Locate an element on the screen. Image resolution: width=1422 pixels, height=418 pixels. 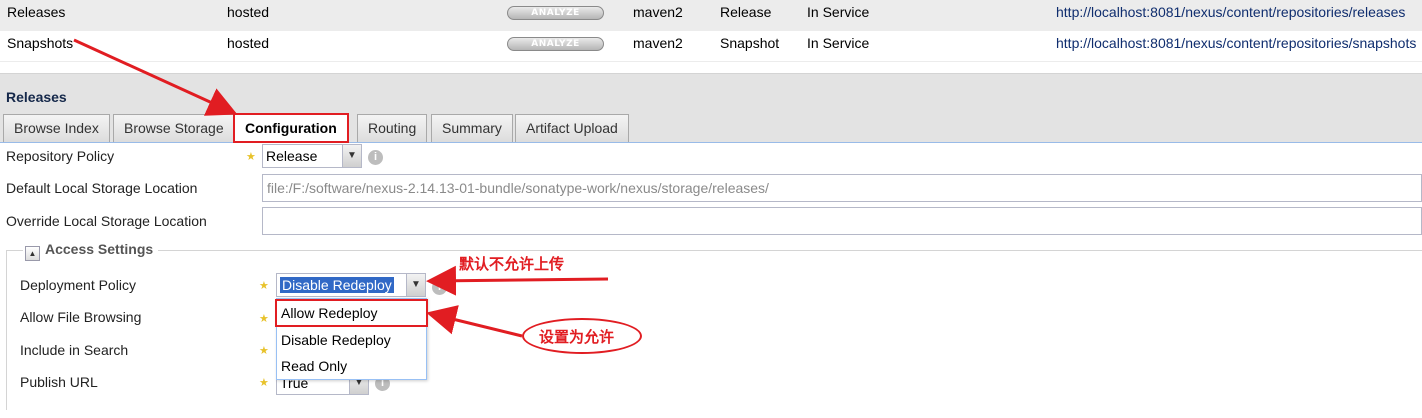
deployment-policy-select: Disable Redeploy ▼ is located at coordinates (351, 285).